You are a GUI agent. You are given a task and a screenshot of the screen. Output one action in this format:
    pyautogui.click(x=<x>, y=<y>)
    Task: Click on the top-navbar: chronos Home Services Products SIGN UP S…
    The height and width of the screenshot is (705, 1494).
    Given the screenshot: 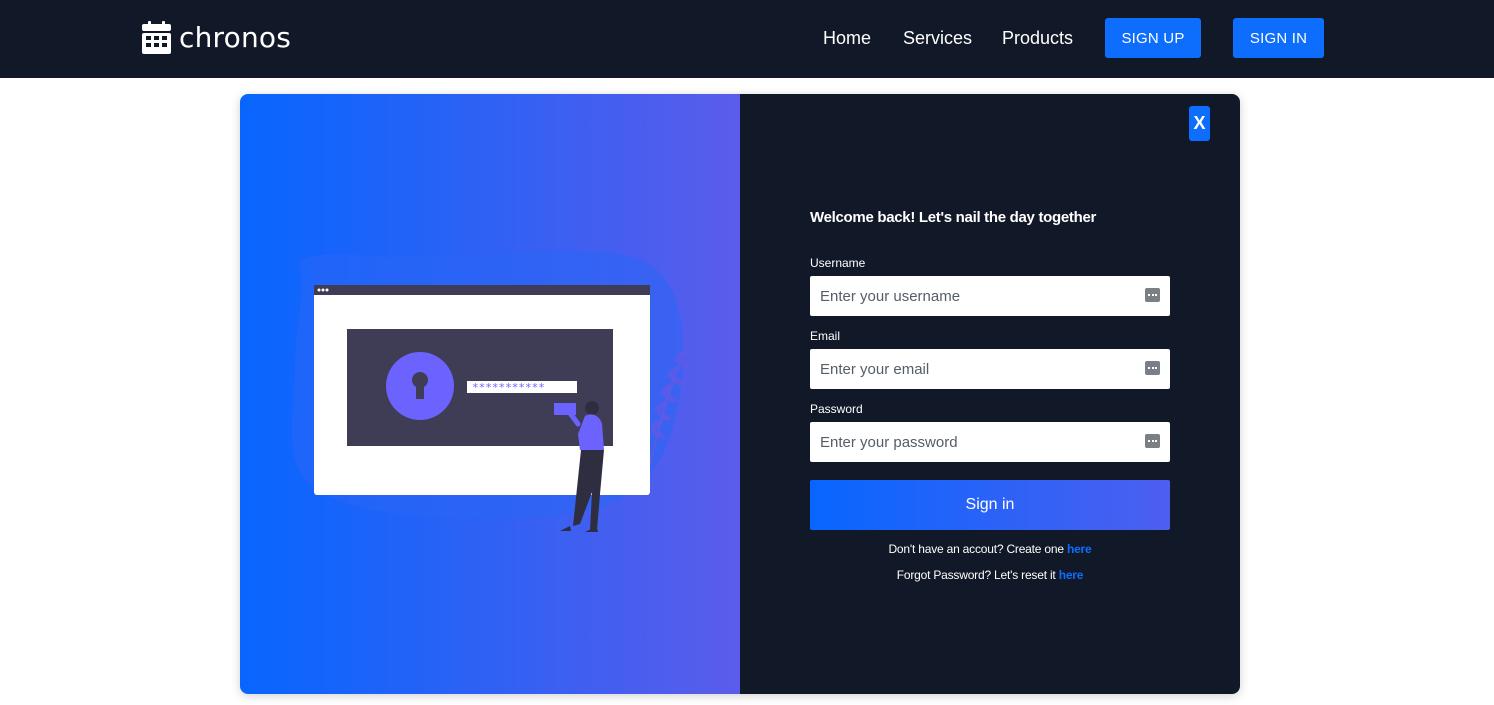 What is the action you would take?
    pyautogui.click(x=747, y=39)
    